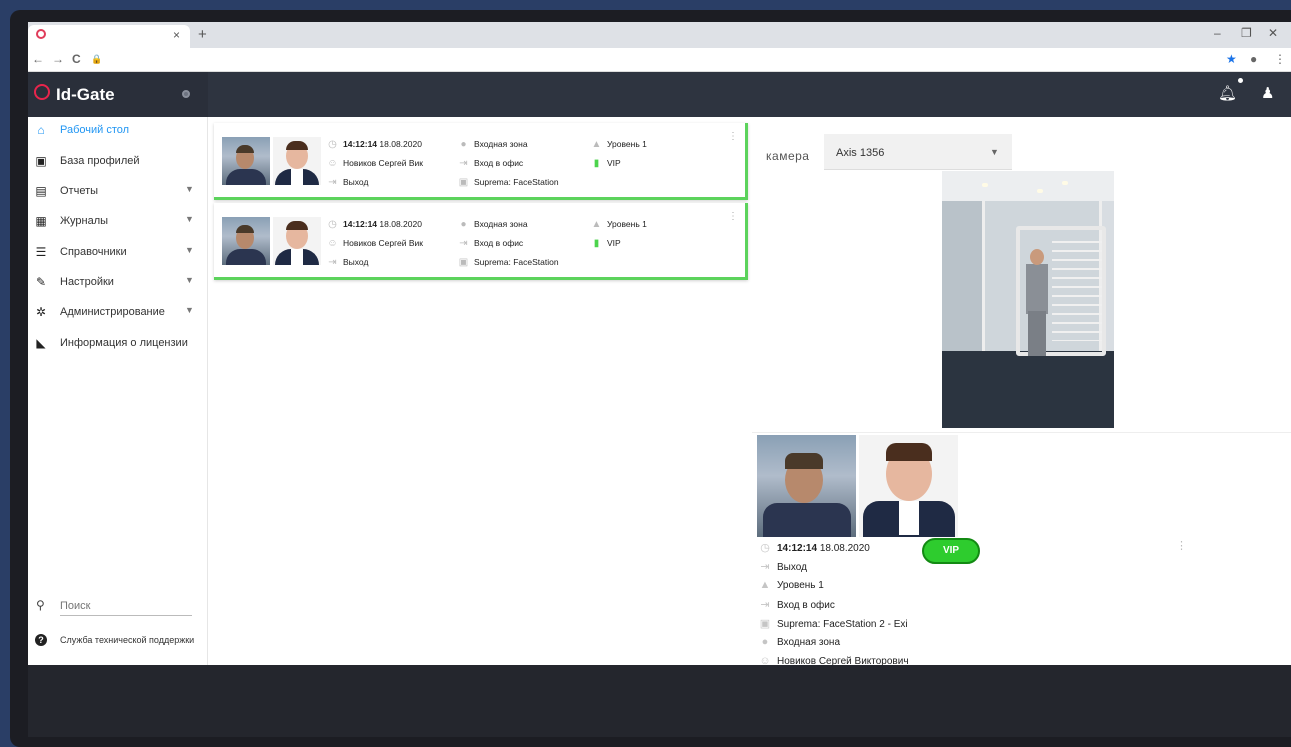 This screenshot has width=1291, height=747. I want to click on event-device: ▣ Suprema: FaceStation, so click(508, 262).